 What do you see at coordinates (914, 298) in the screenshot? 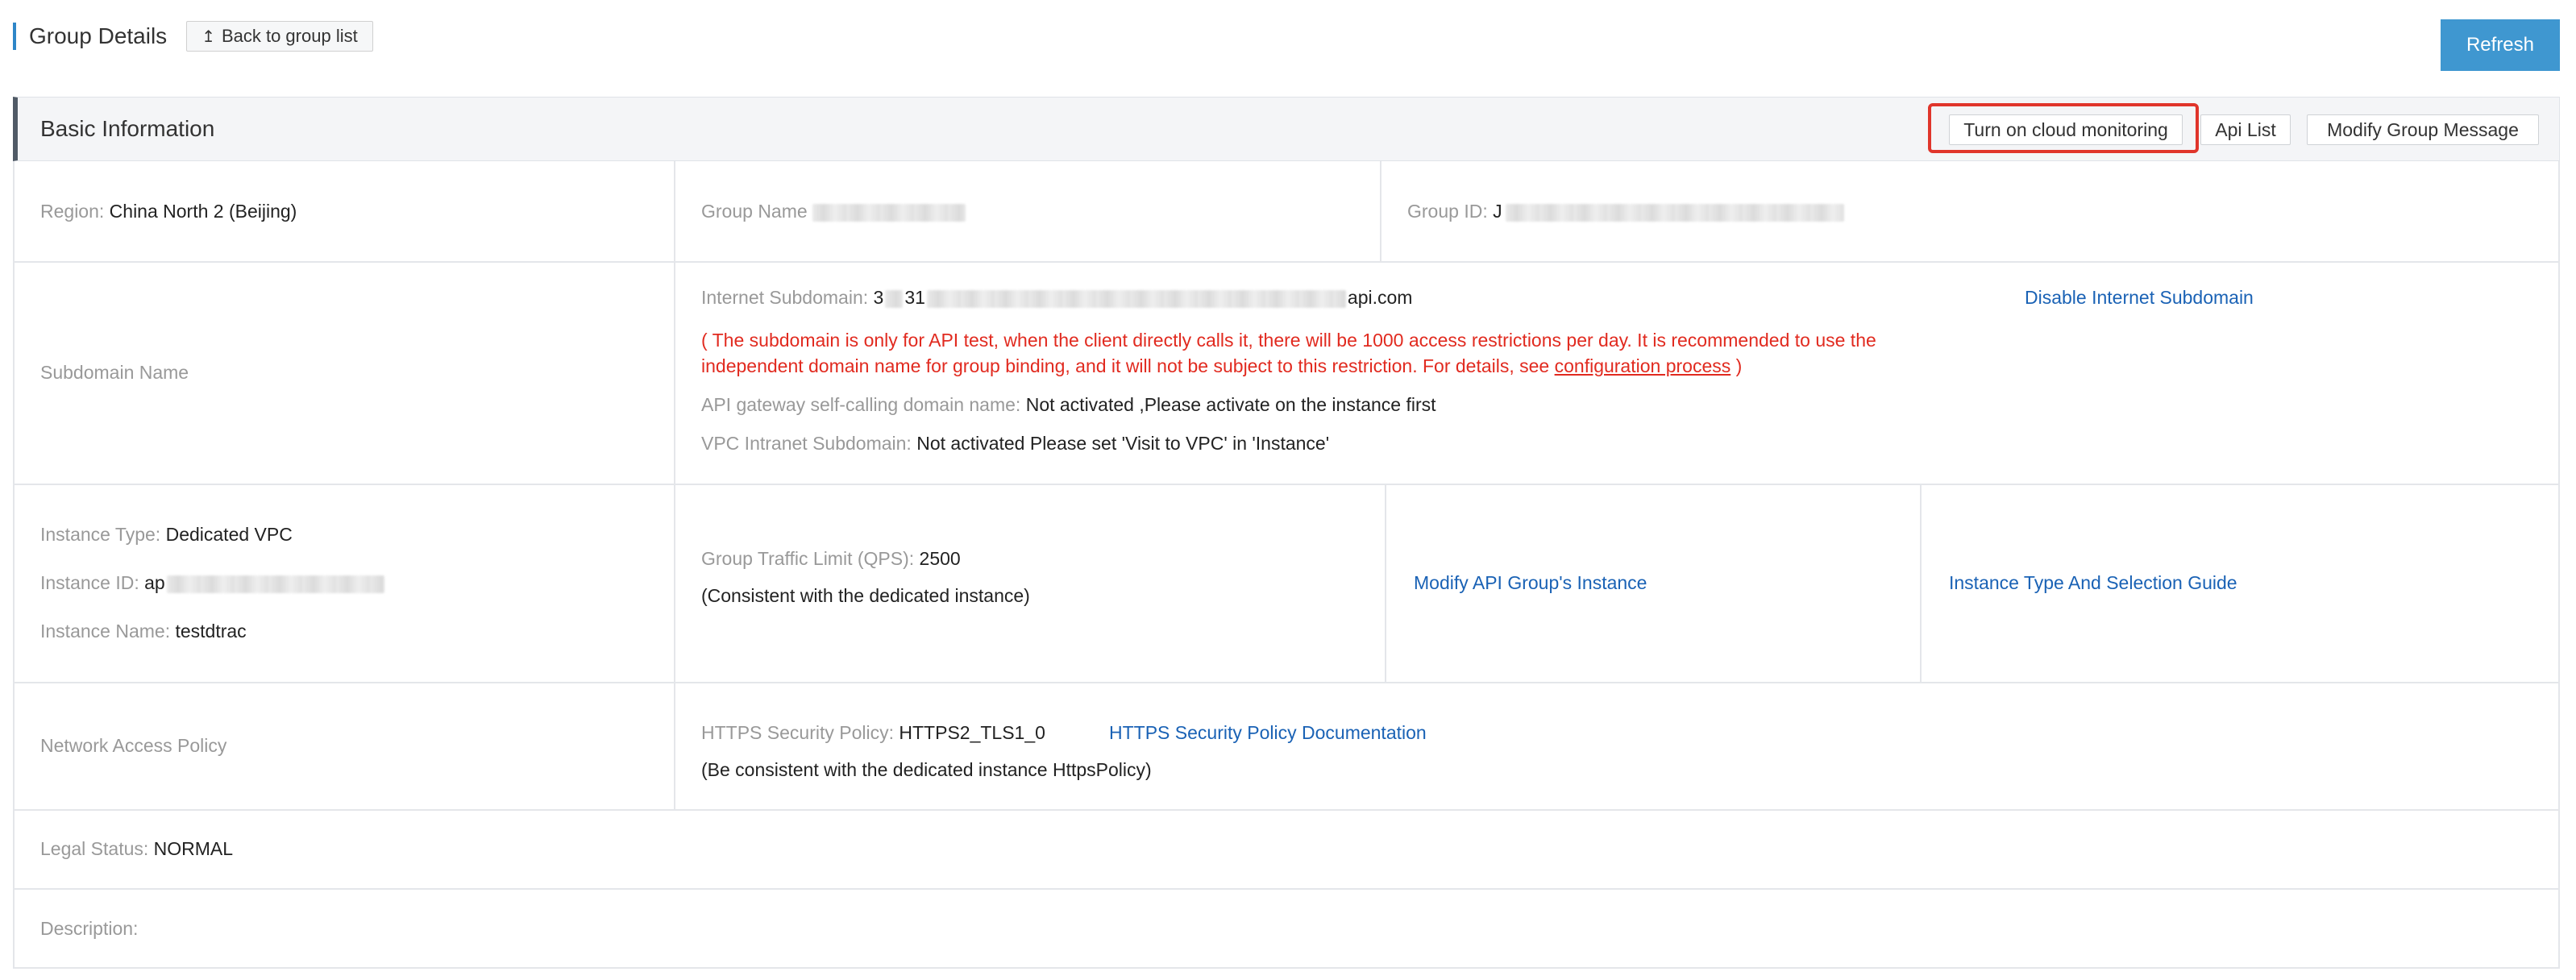
I see `internet-subdomain-mid: 31` at bounding box center [914, 298].